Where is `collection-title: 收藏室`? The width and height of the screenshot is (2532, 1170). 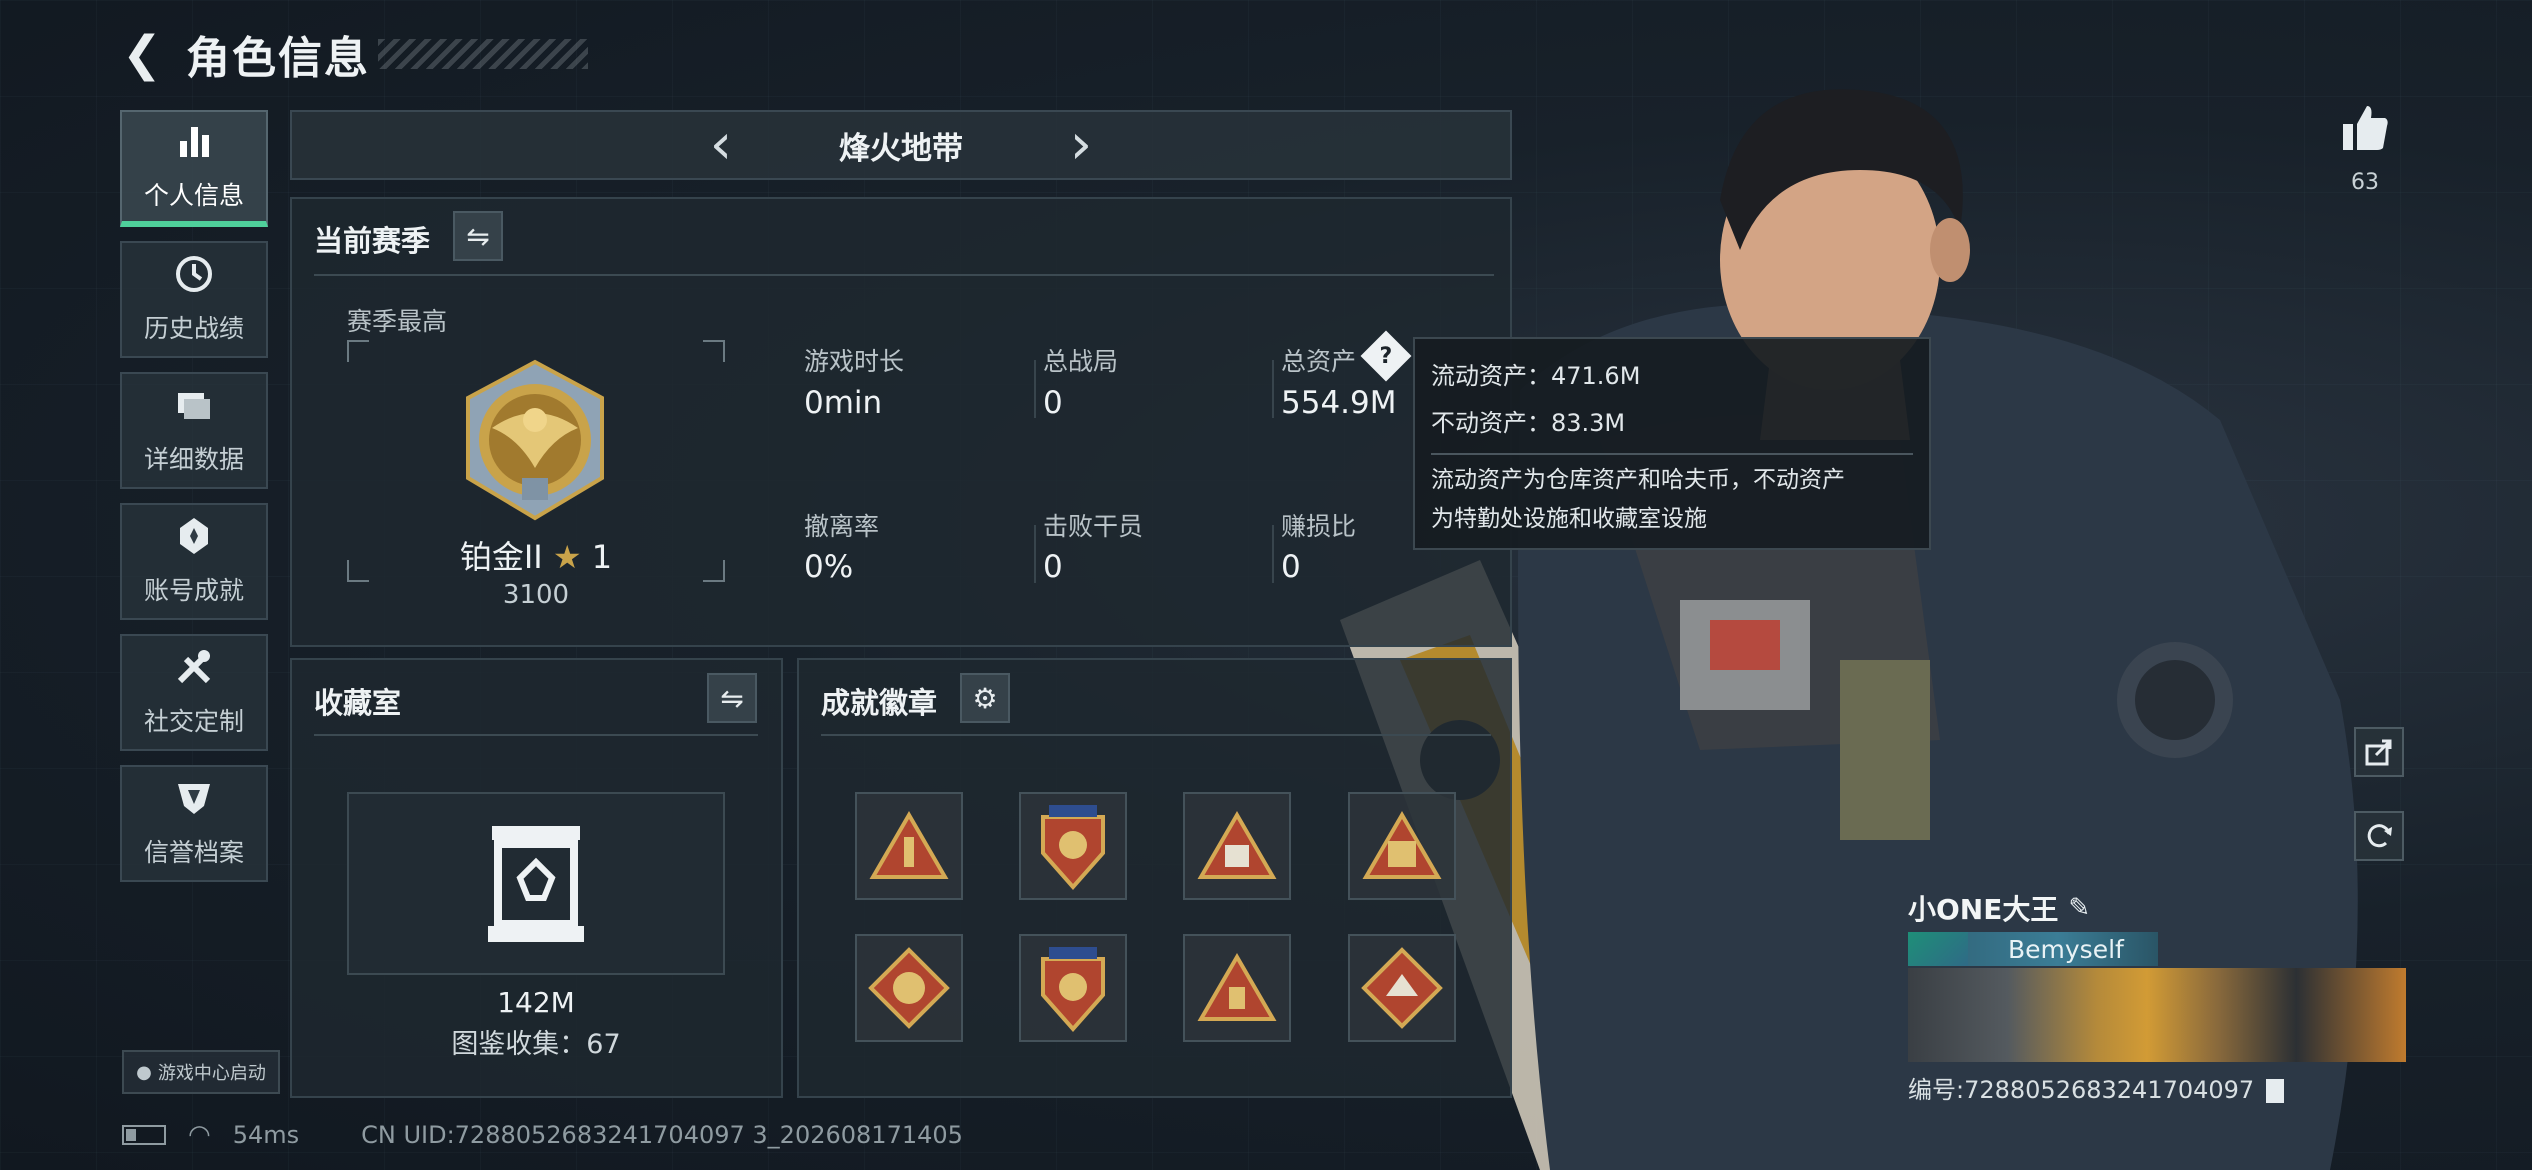 collection-title: 收藏室 is located at coordinates (358, 703).